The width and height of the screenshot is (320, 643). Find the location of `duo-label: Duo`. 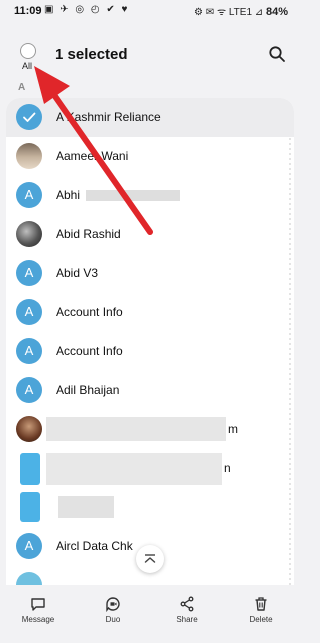

duo-label: Duo is located at coordinates (113, 619).